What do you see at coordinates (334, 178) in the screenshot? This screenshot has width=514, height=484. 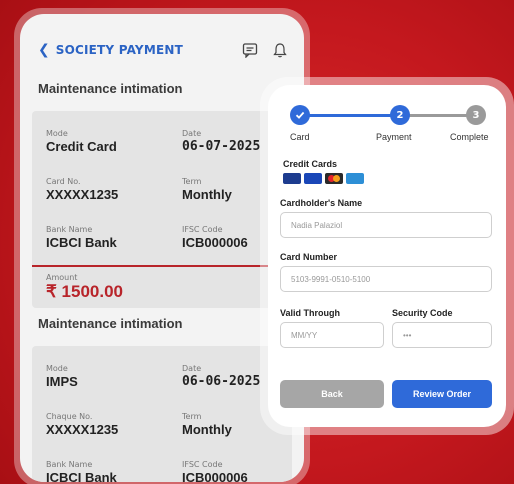 I see `mastercard-icon` at bounding box center [334, 178].